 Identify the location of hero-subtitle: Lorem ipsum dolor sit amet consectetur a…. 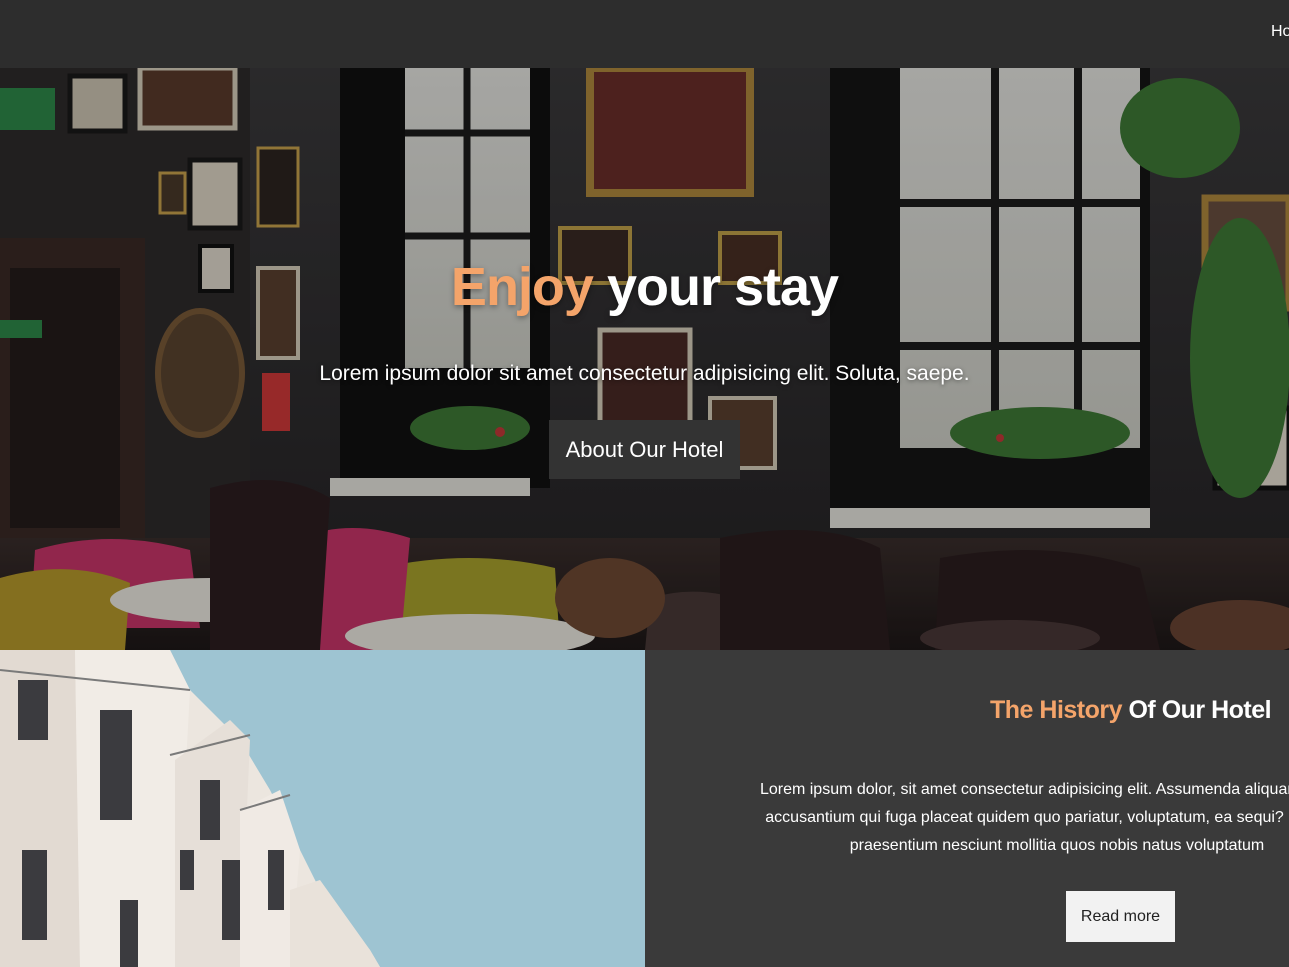
(644, 373).